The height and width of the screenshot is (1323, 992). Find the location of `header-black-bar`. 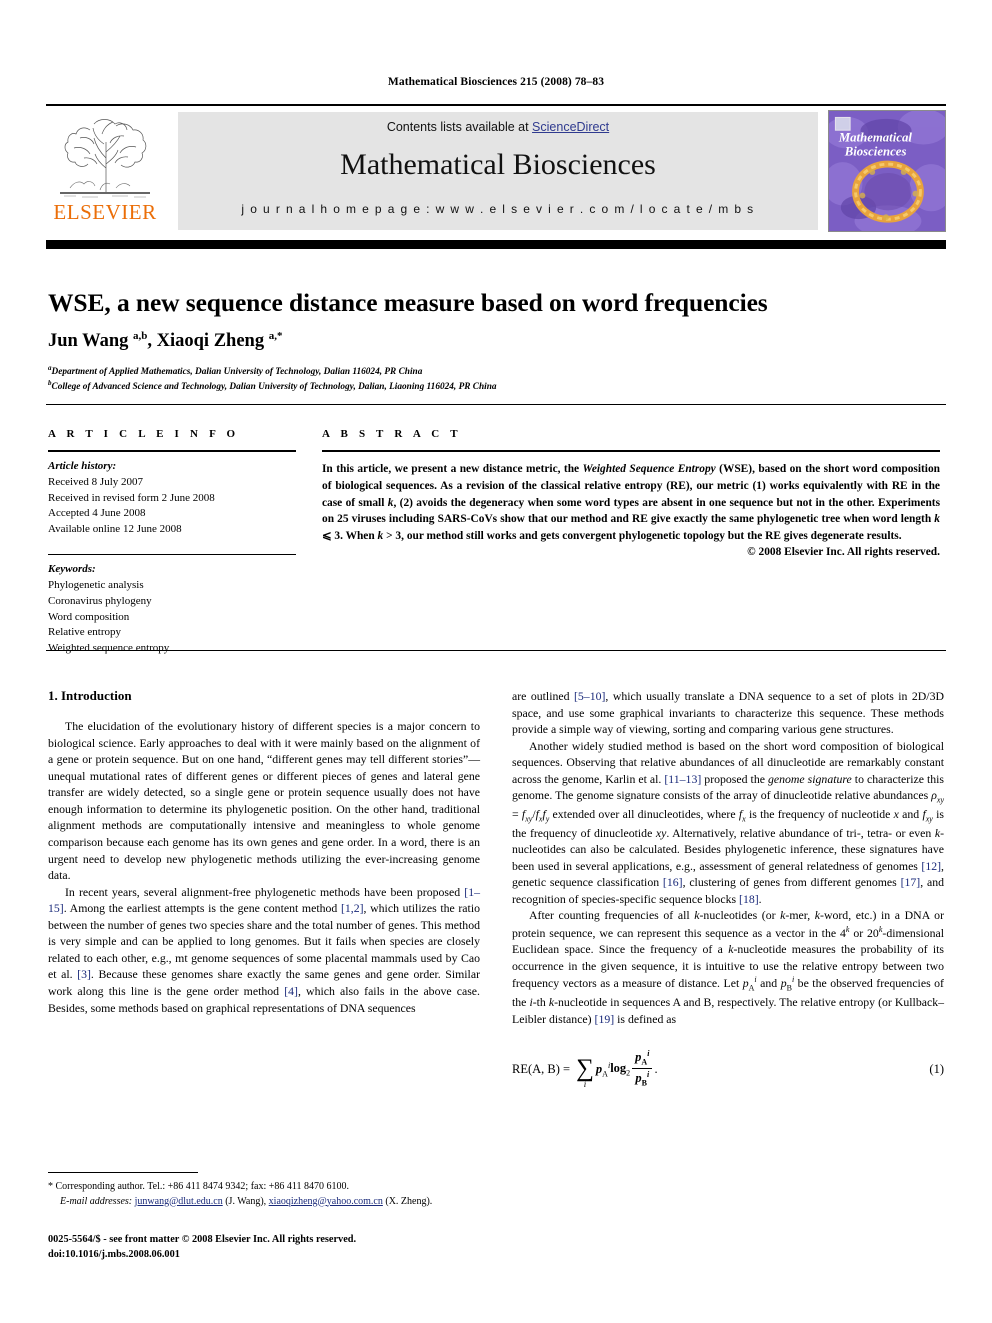

header-black-bar is located at coordinates (496, 244).